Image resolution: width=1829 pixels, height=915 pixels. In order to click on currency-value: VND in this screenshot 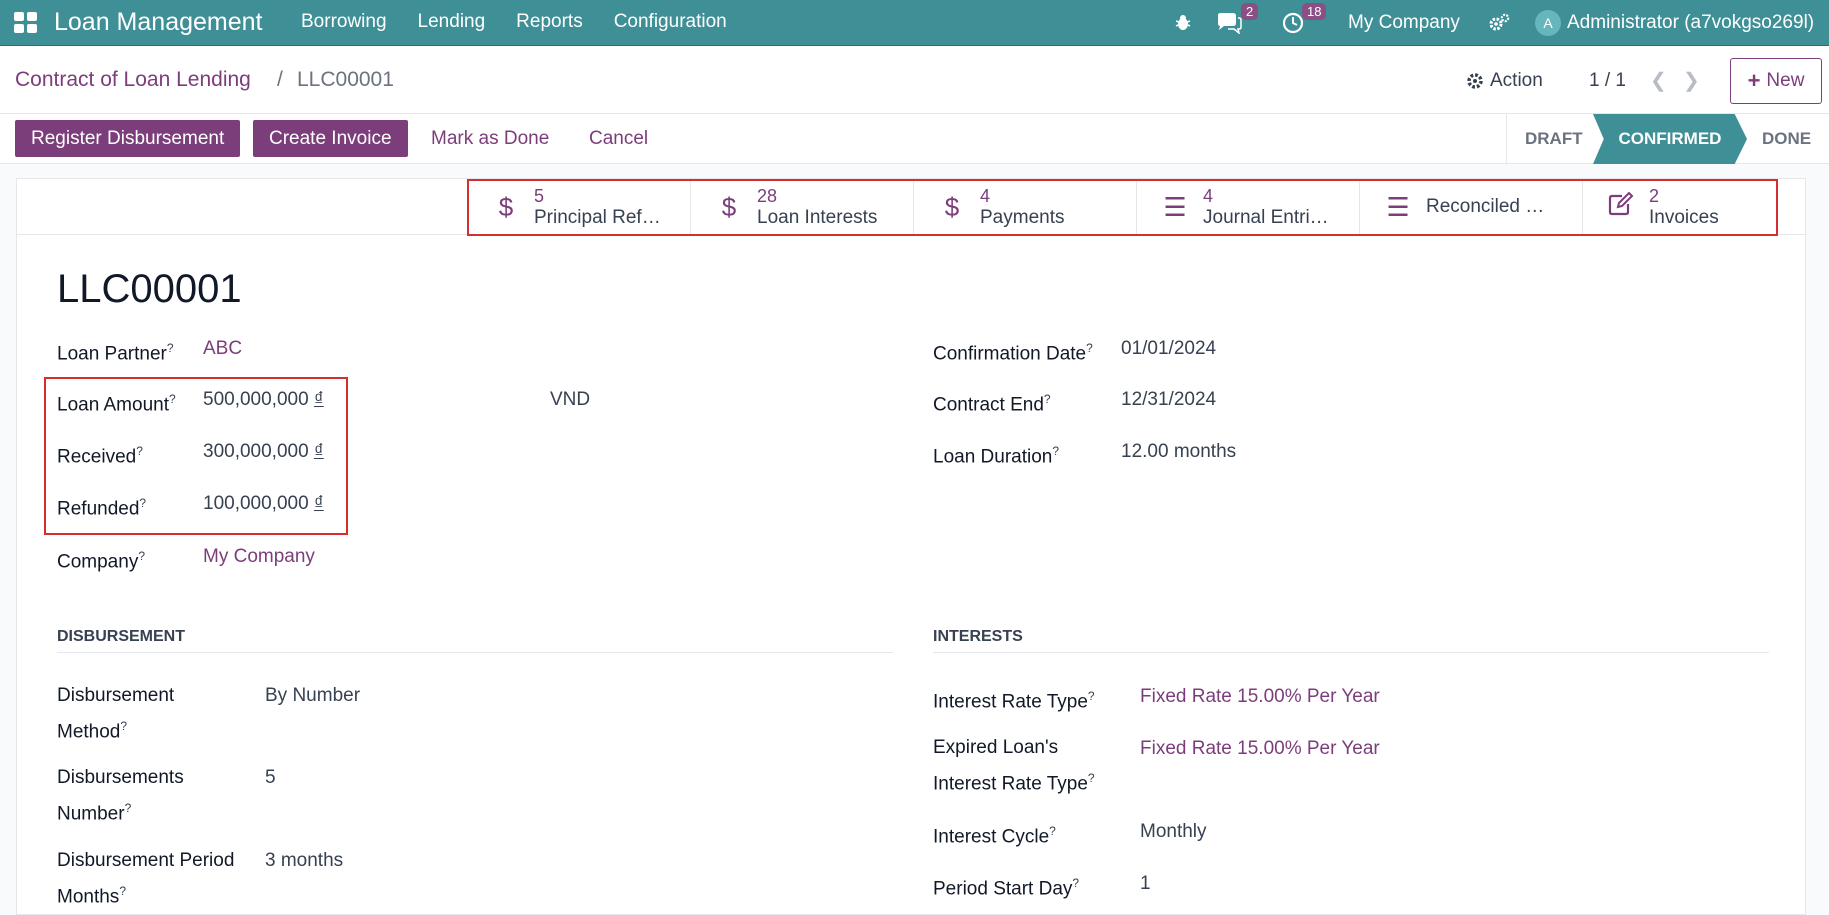, I will do `click(570, 400)`.